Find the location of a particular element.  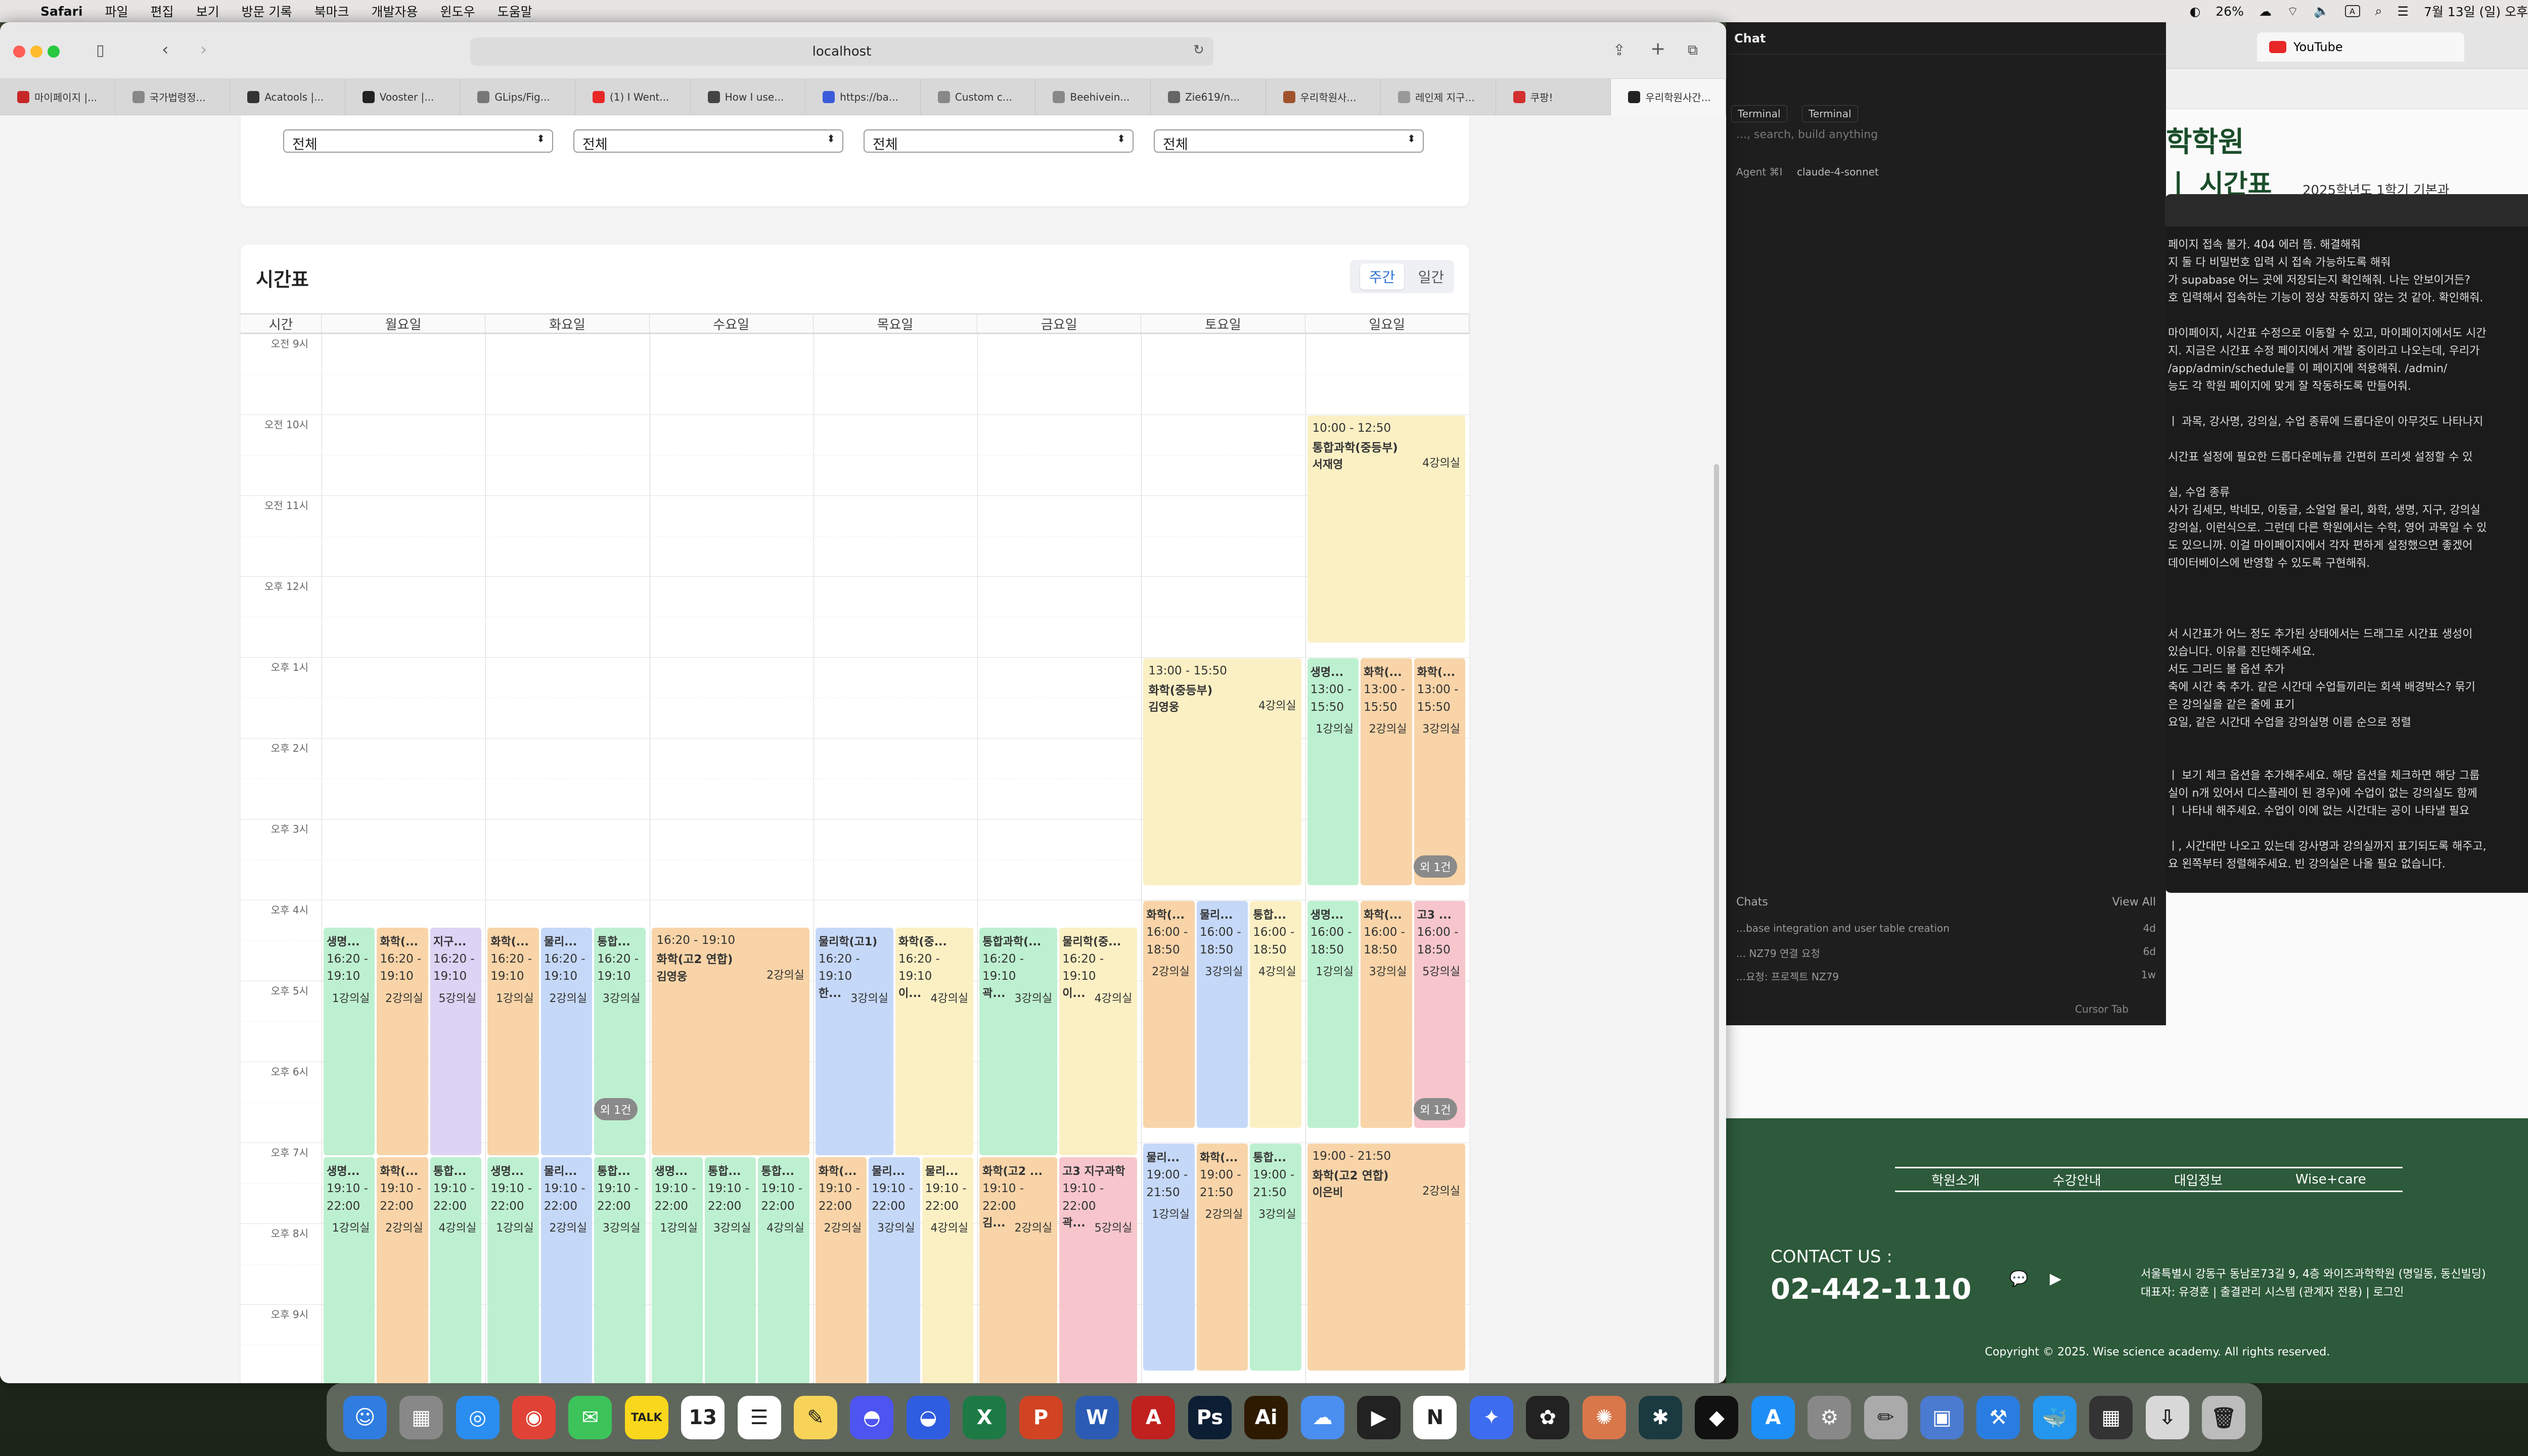

calendar-icon: 13 is located at coordinates (703, 1417).